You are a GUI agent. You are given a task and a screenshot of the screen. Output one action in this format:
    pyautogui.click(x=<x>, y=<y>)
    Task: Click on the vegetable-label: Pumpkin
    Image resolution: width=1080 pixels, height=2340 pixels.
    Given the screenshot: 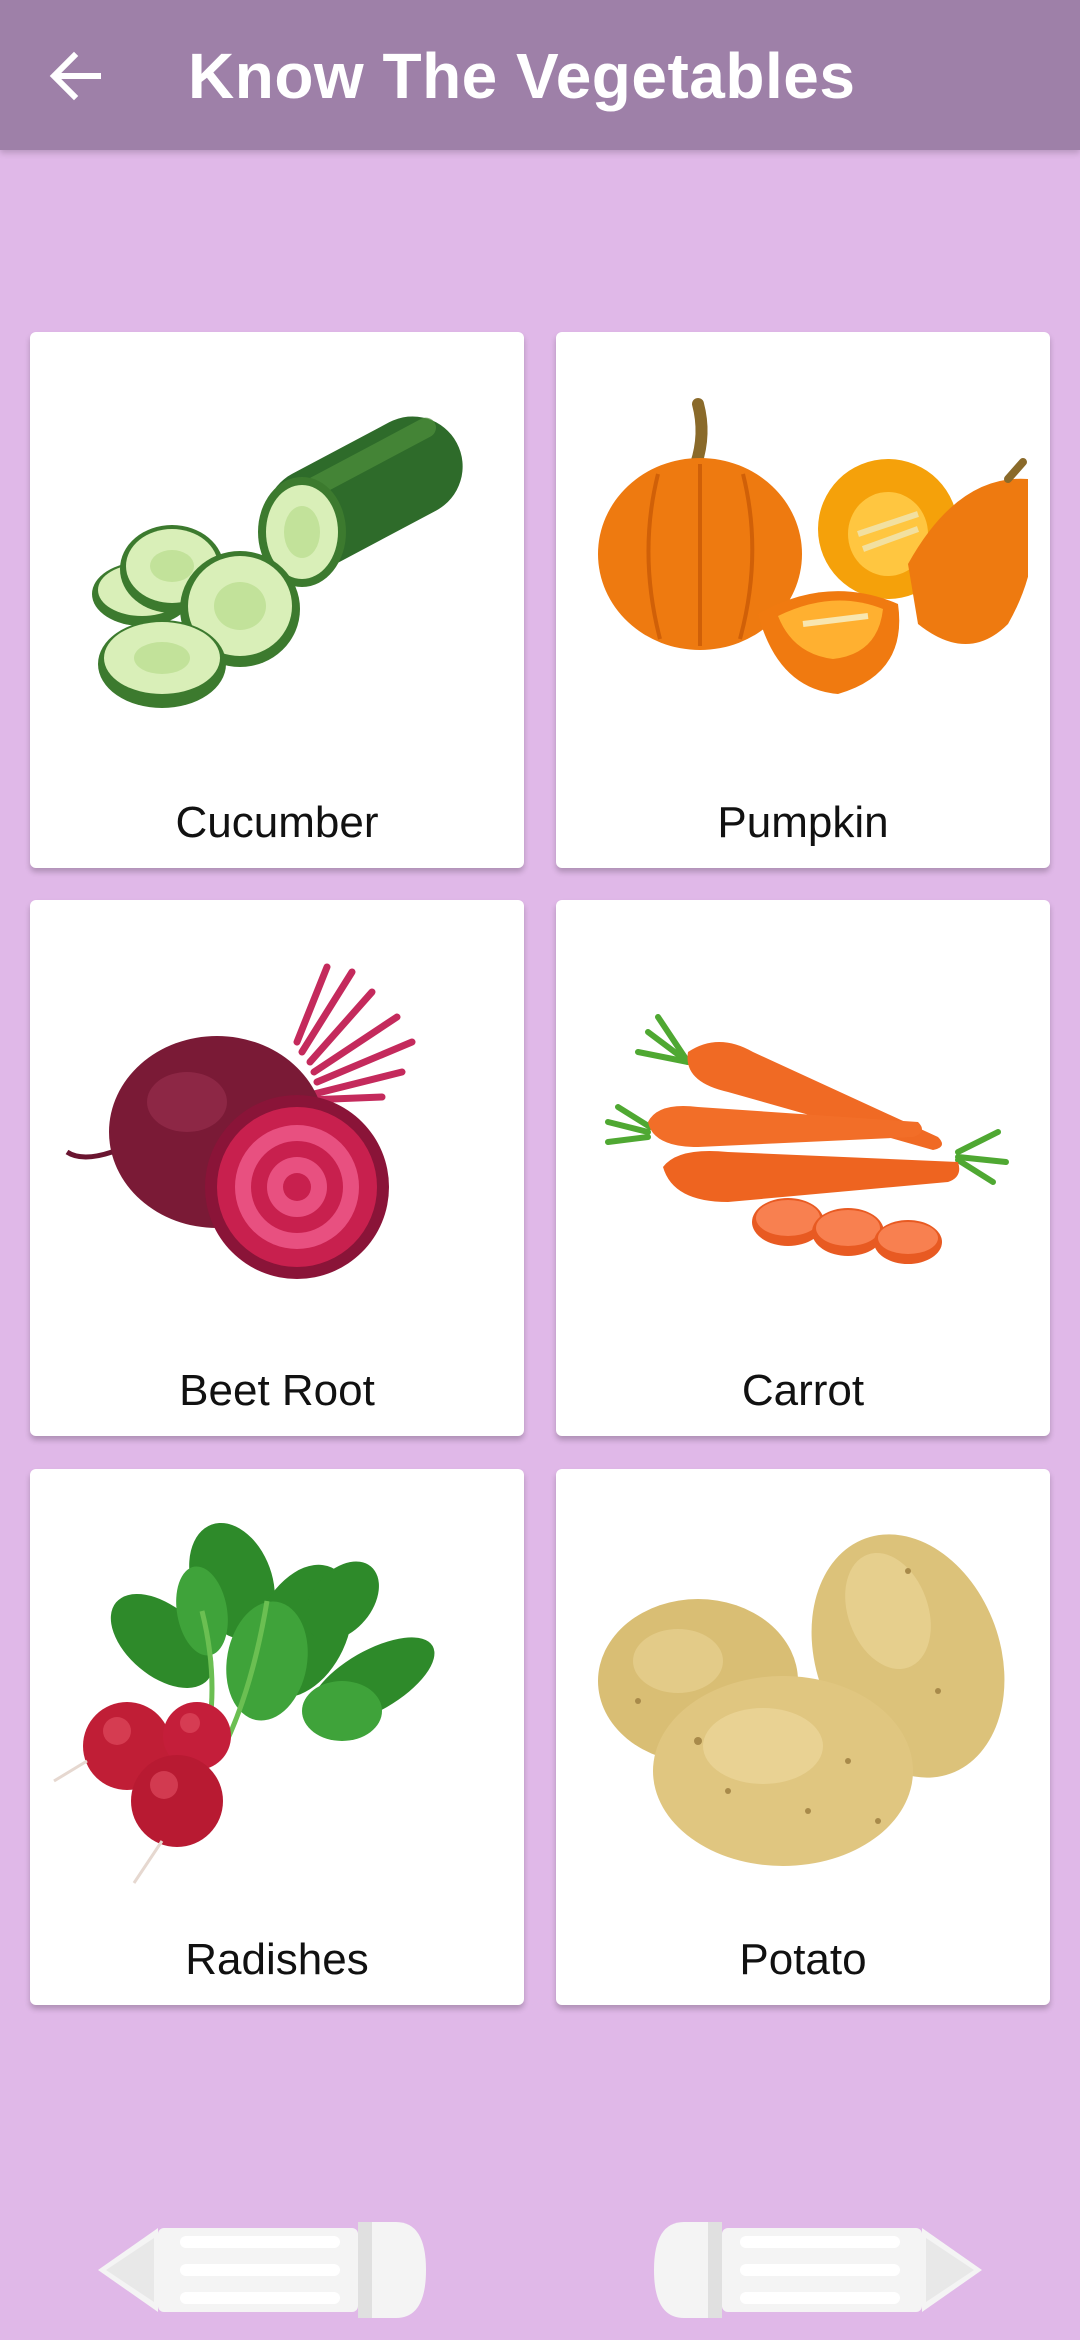 What is the action you would take?
    pyautogui.click(x=803, y=822)
    